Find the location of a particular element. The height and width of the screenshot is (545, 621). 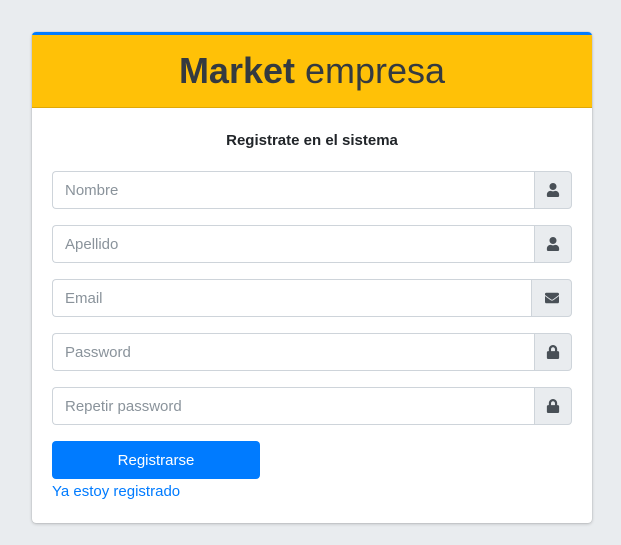

nombre-input is located at coordinates (293, 190).